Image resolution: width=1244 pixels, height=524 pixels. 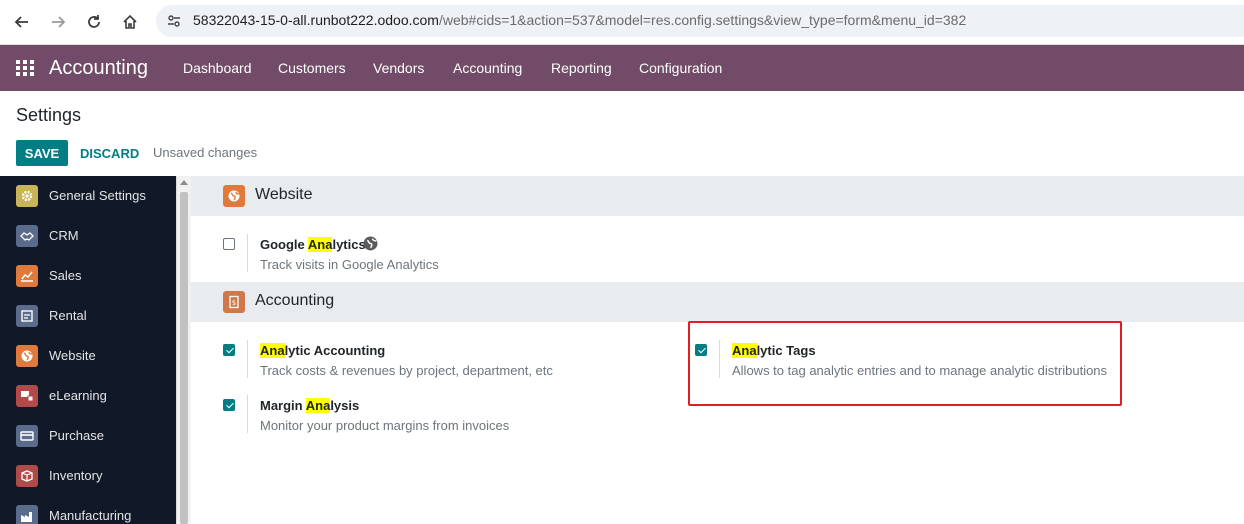 I want to click on invoice-icon: $, so click(x=234, y=302).